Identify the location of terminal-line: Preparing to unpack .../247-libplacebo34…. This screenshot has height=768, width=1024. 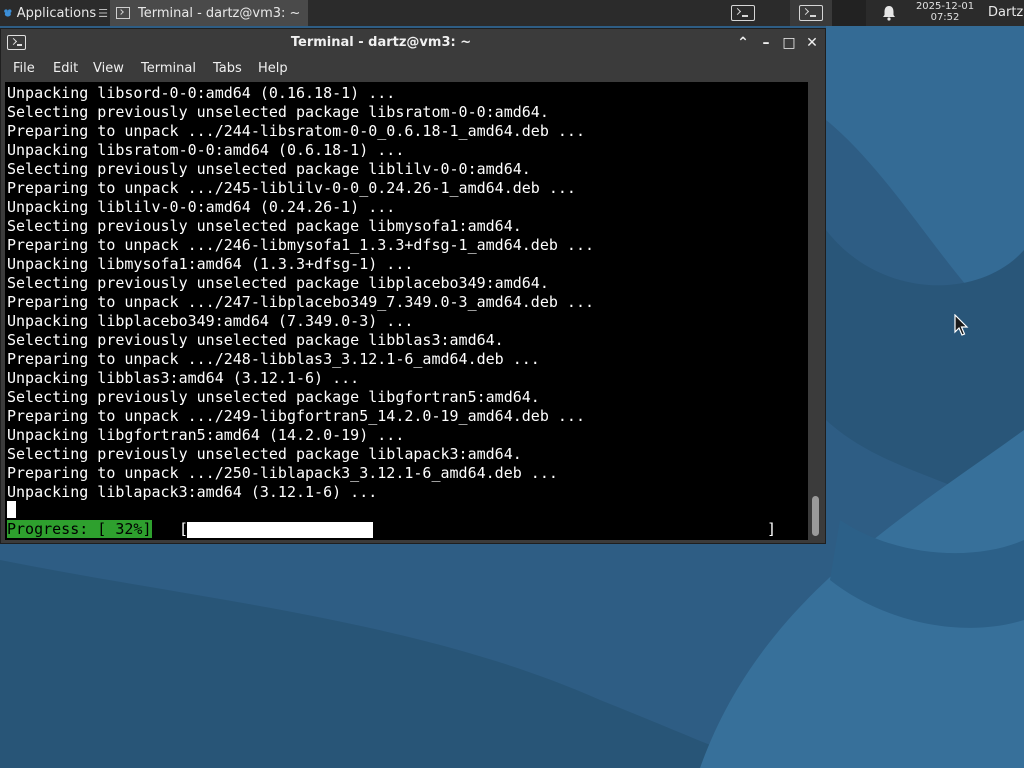
(300, 302).